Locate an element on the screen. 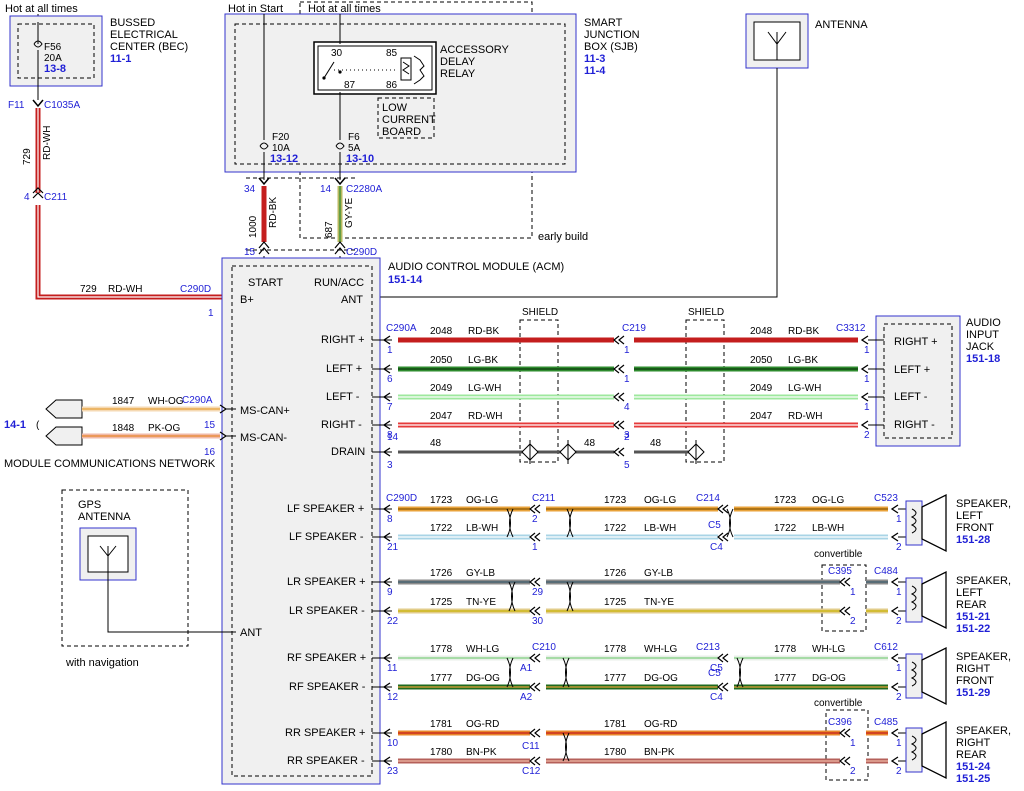 This screenshot has width=1024, height=791. speaker-lf-ref-0: 151-28 is located at coordinates (973, 540).